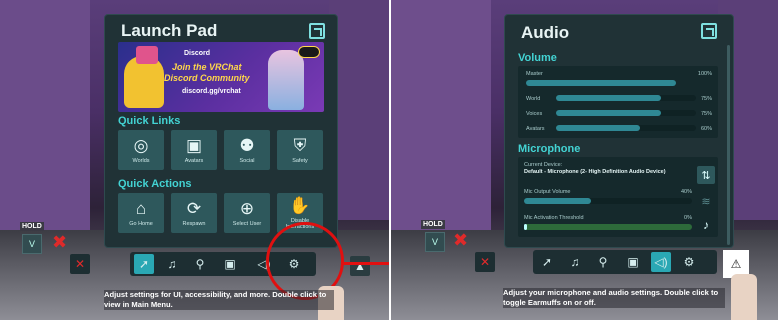 The height and width of the screenshot is (320, 778). What do you see at coordinates (534, 74) in the screenshot?
I see `volume-label-master: Master` at bounding box center [534, 74].